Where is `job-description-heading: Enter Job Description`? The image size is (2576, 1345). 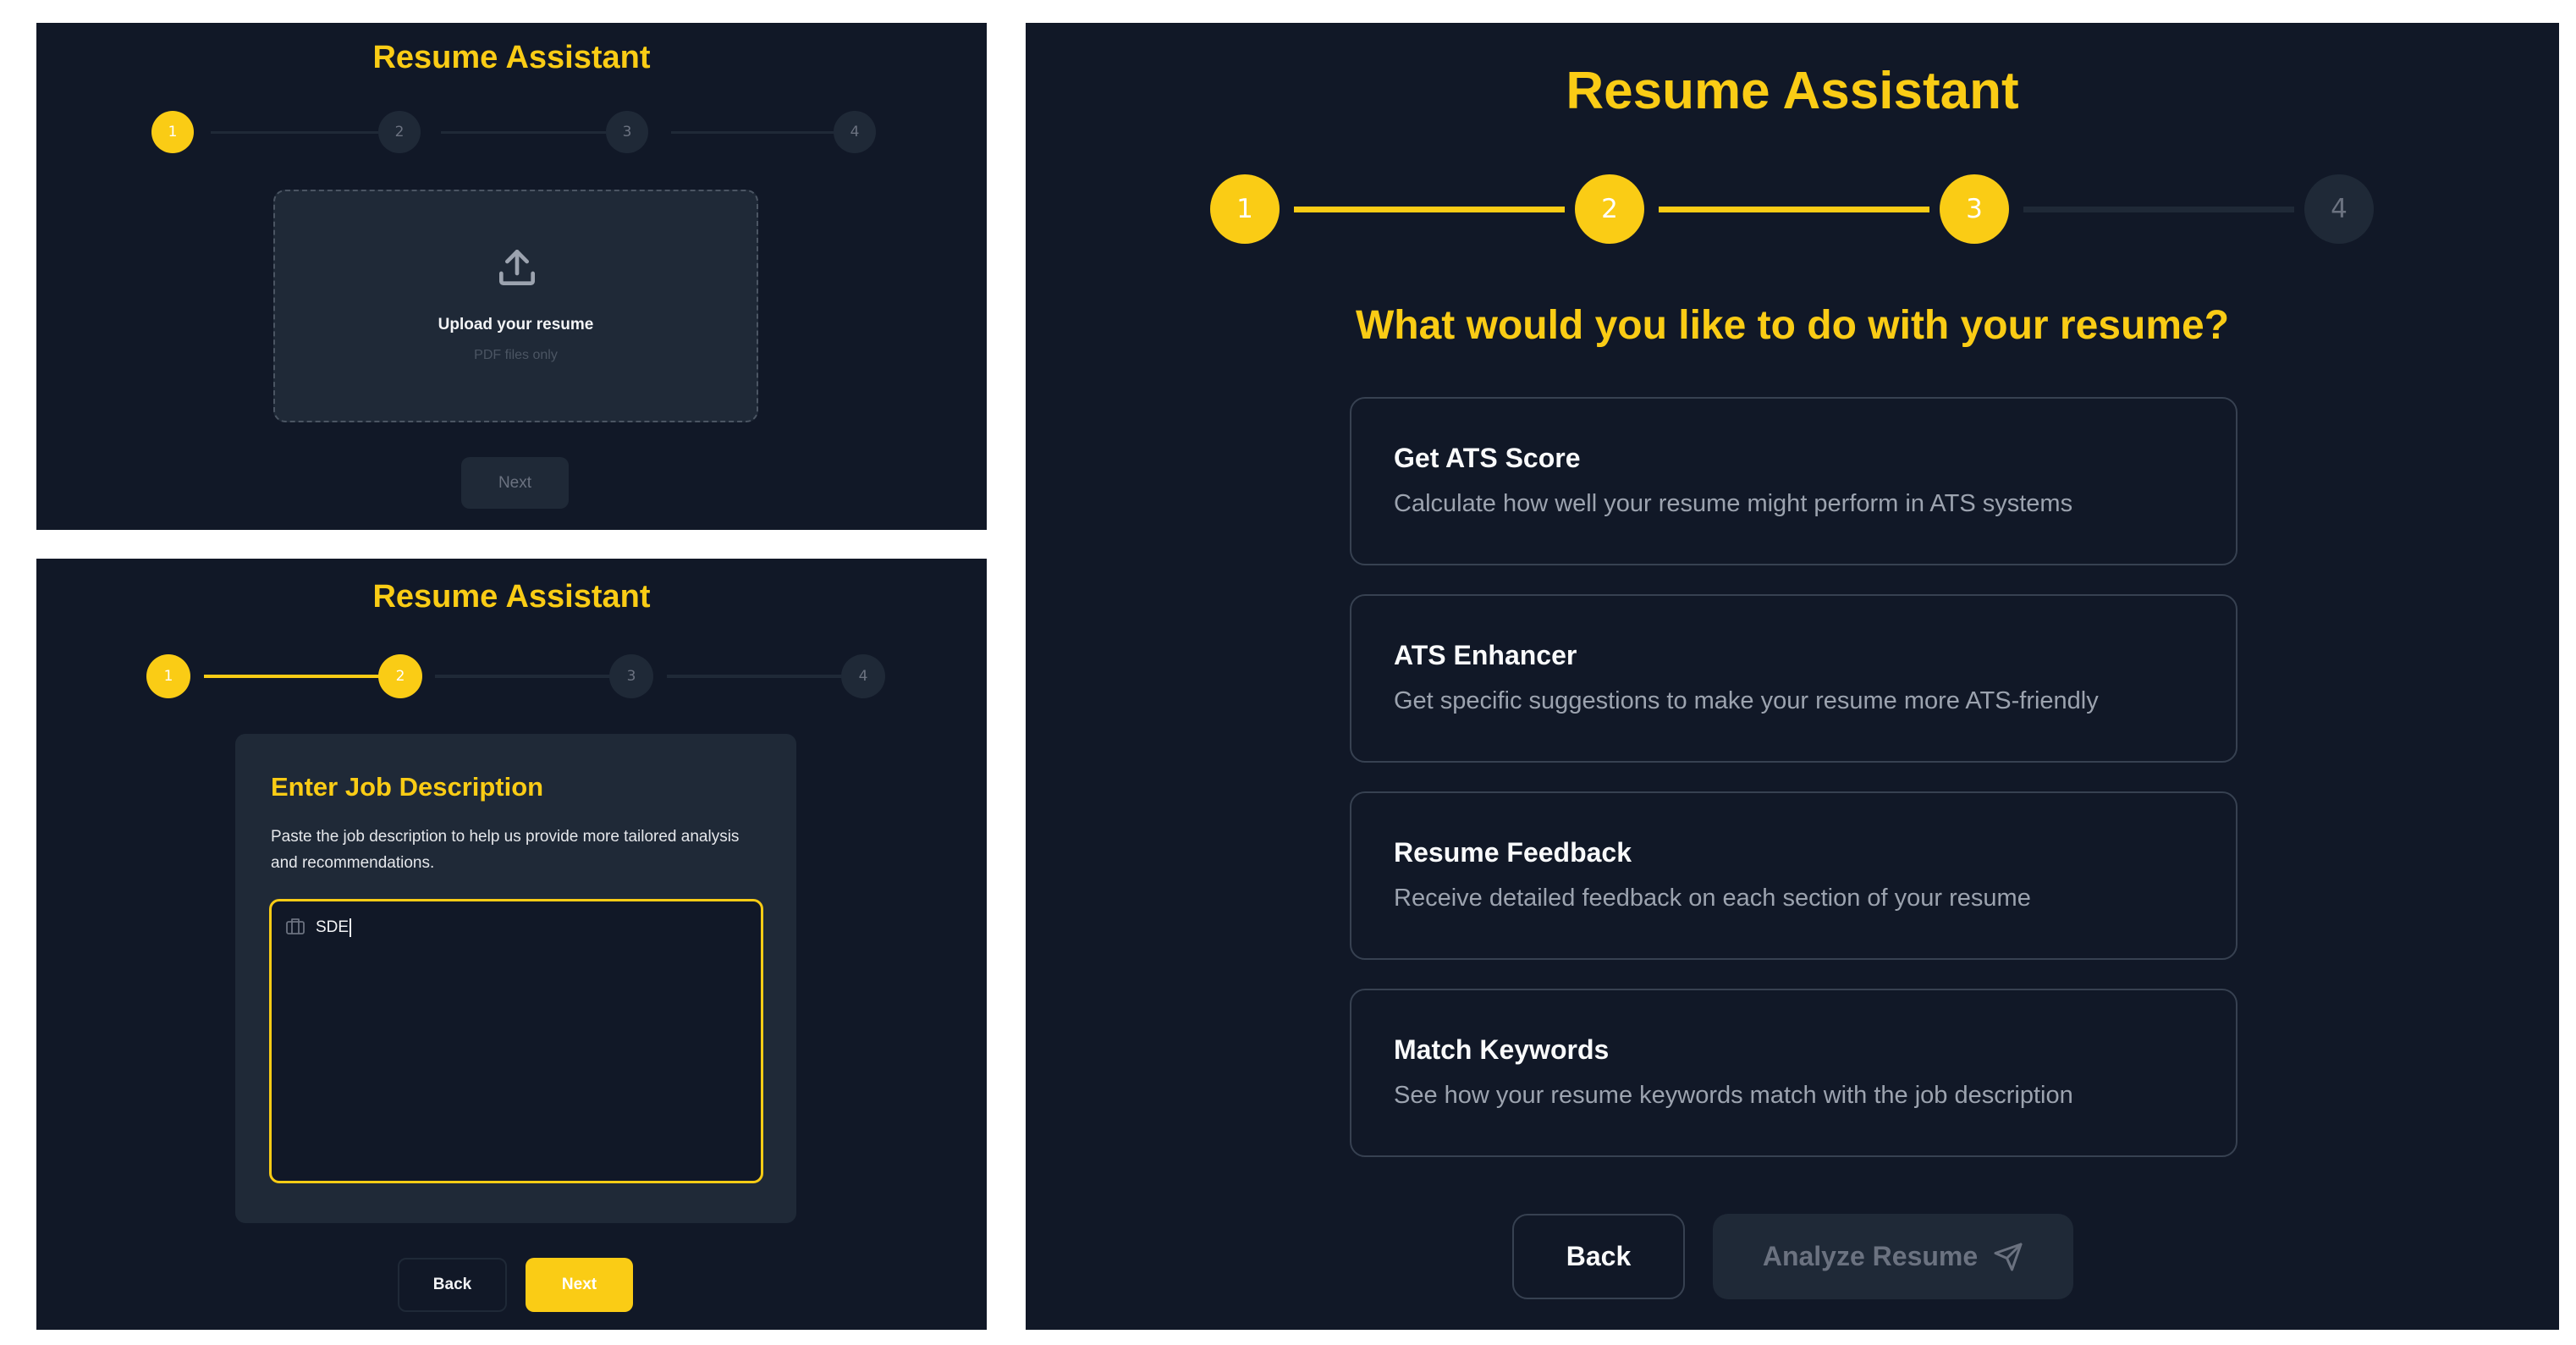
job-description-heading: Enter Job Description is located at coordinates (407, 787).